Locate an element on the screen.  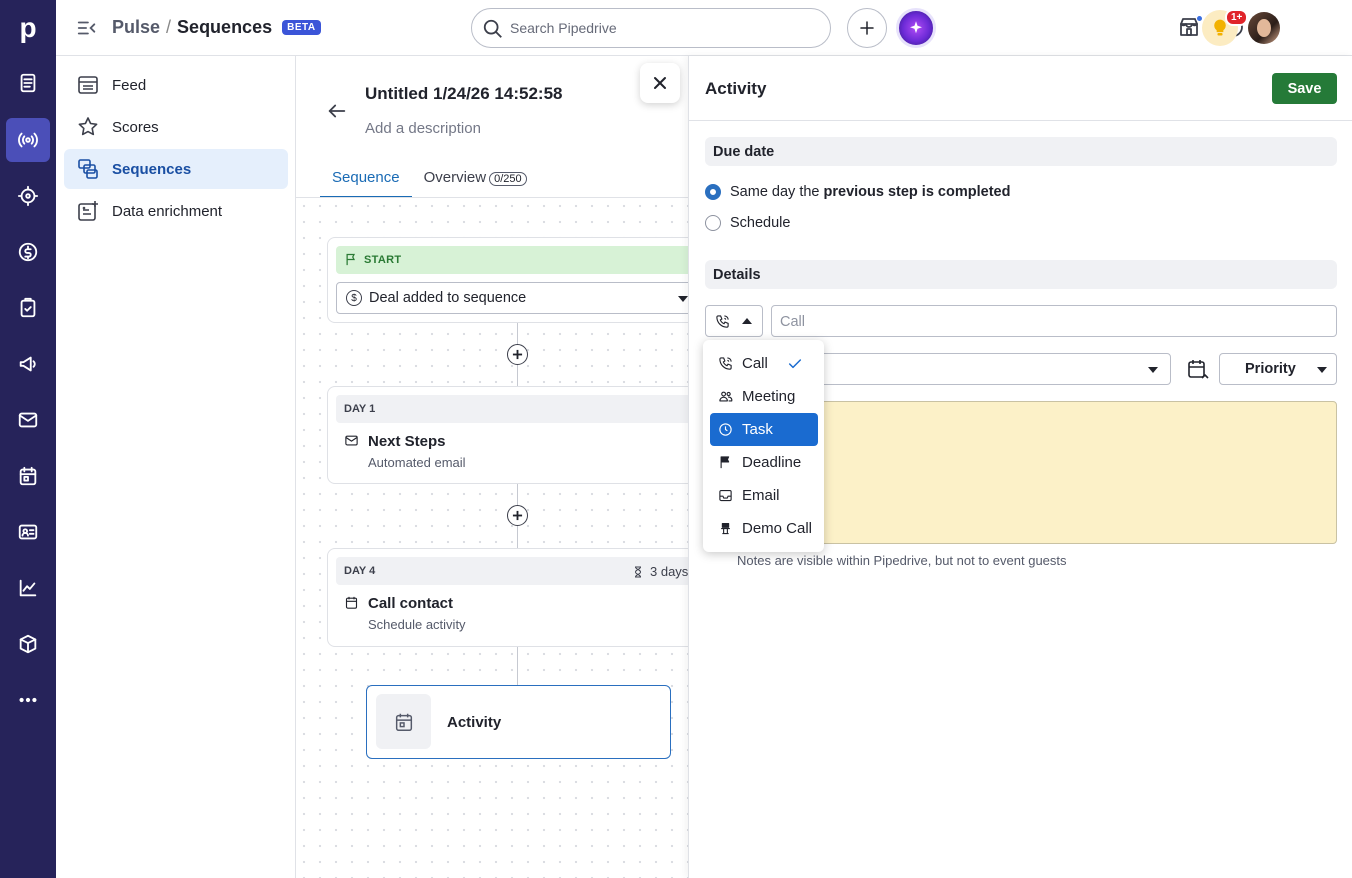
sequence-description: Add a description is located at coordinates (423, 128).